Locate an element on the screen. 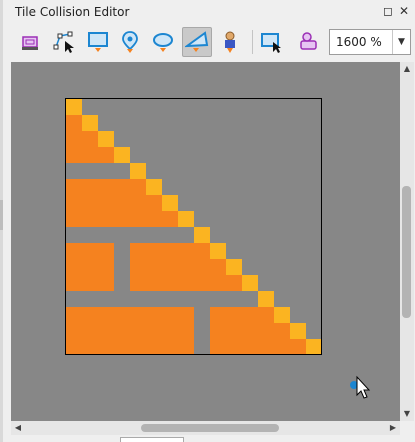 The width and height of the screenshot is (415, 442). select-objects-tool is located at coordinates (32, 42).